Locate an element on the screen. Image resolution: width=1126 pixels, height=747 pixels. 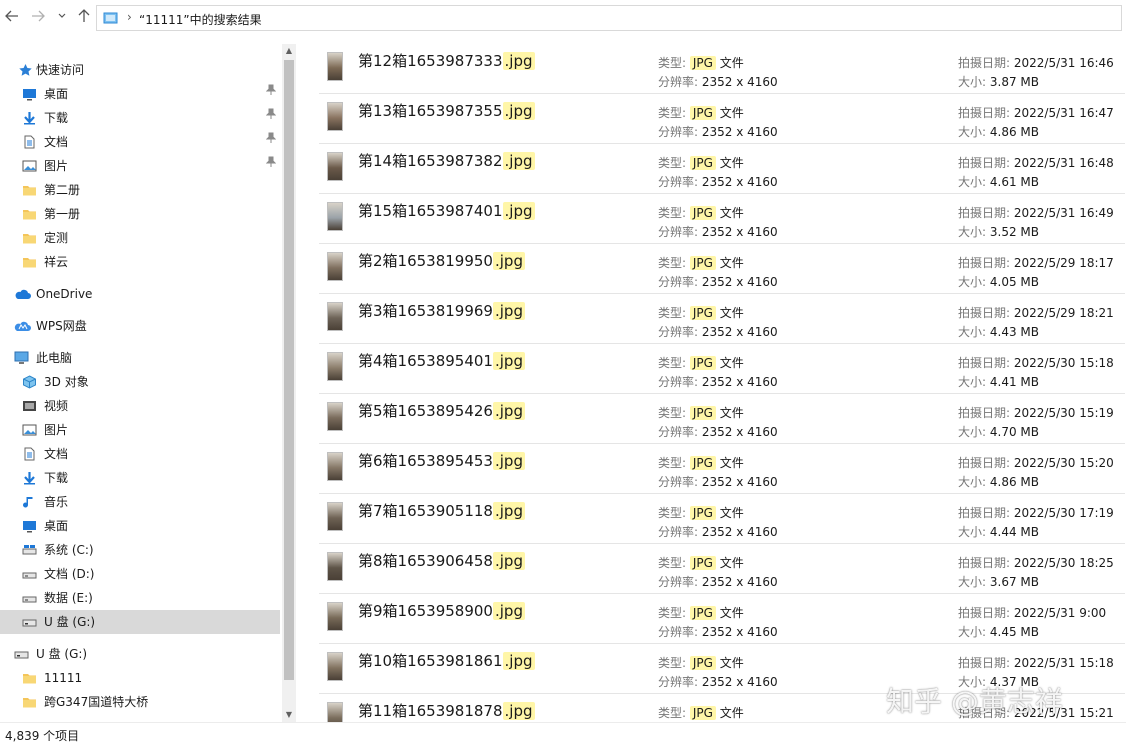
file-name: 第2箱1653819950 .jpg is located at coordinates (441, 260).